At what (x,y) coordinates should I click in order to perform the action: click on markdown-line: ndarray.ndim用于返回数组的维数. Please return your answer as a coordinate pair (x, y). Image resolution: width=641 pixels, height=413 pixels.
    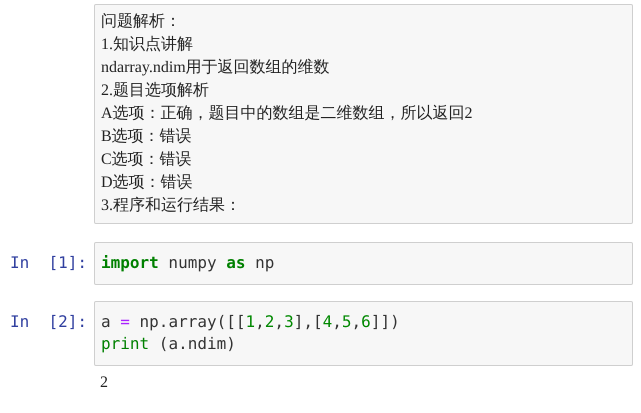
    Looking at the image, I should click on (216, 68).